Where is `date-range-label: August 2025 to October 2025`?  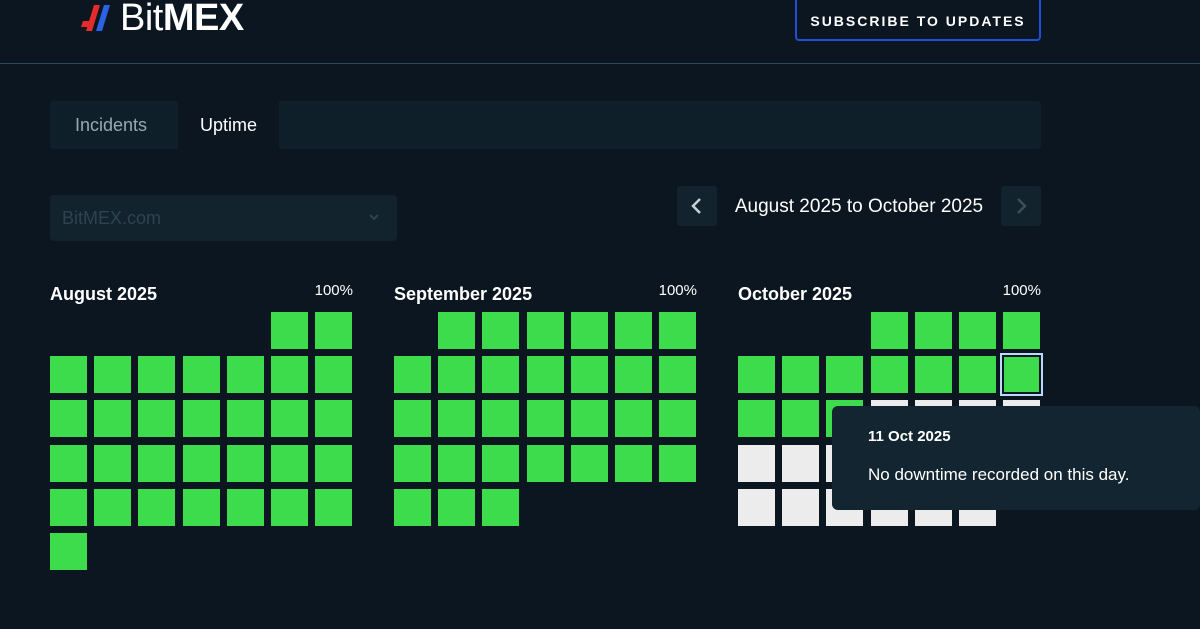
date-range-label: August 2025 to October 2025 is located at coordinates (859, 206).